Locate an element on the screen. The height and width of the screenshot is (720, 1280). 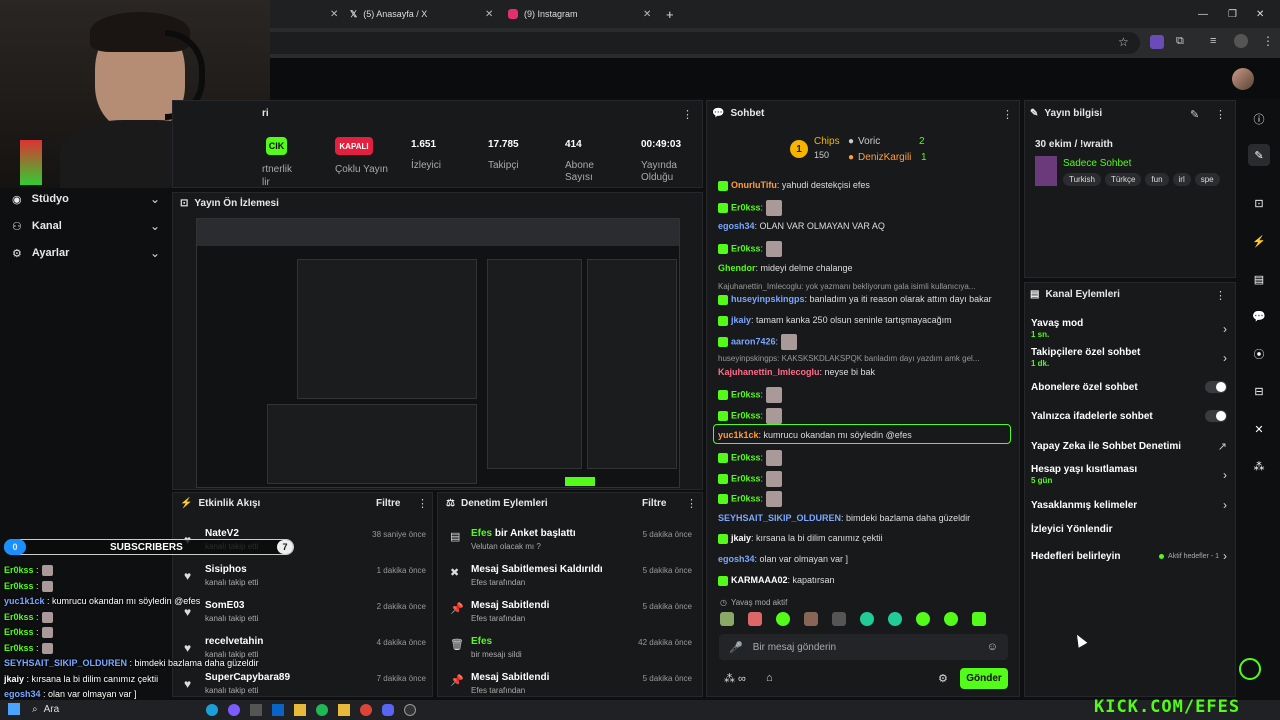
category-name: Sadece Sohbet is located at coordinates (1097, 163).